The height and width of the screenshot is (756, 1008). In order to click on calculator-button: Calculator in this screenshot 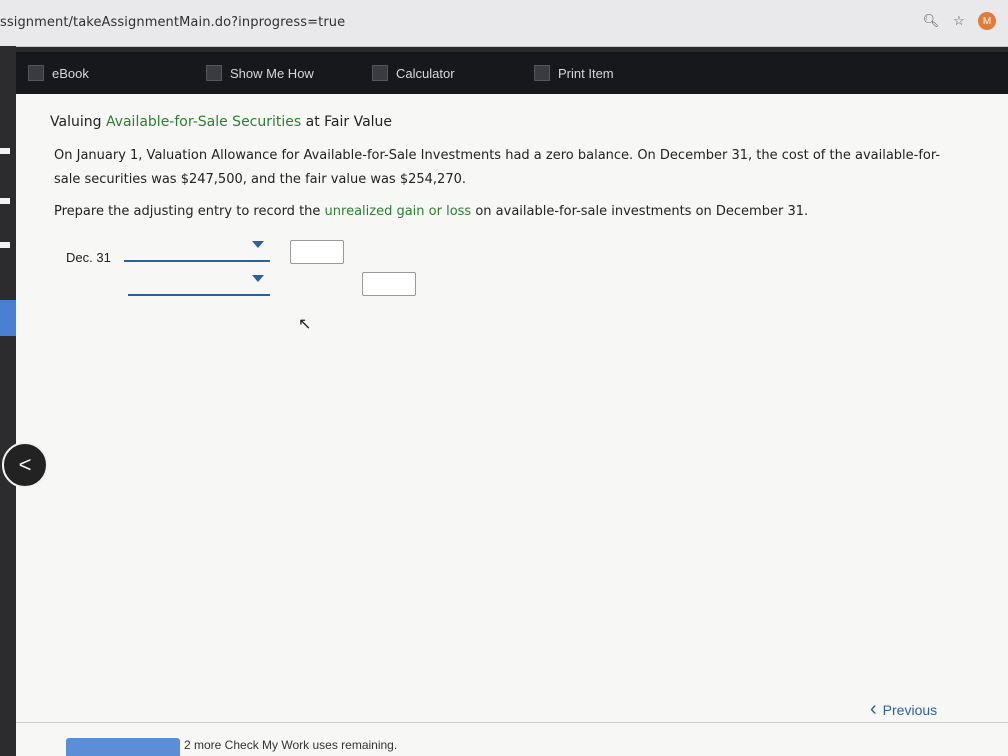, I will do `click(413, 73)`.